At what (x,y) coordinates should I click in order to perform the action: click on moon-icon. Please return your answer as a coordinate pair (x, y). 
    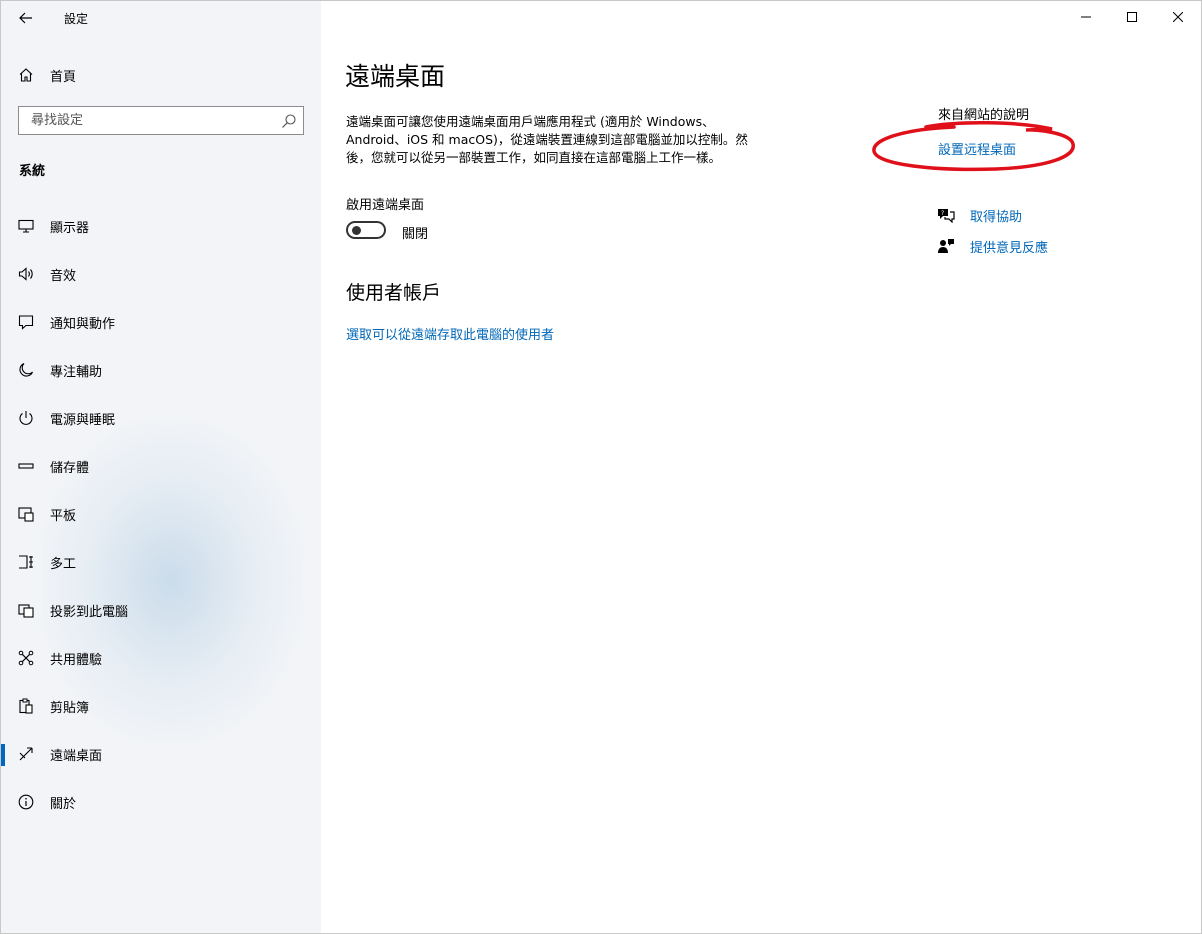
    Looking at the image, I should click on (26, 370).